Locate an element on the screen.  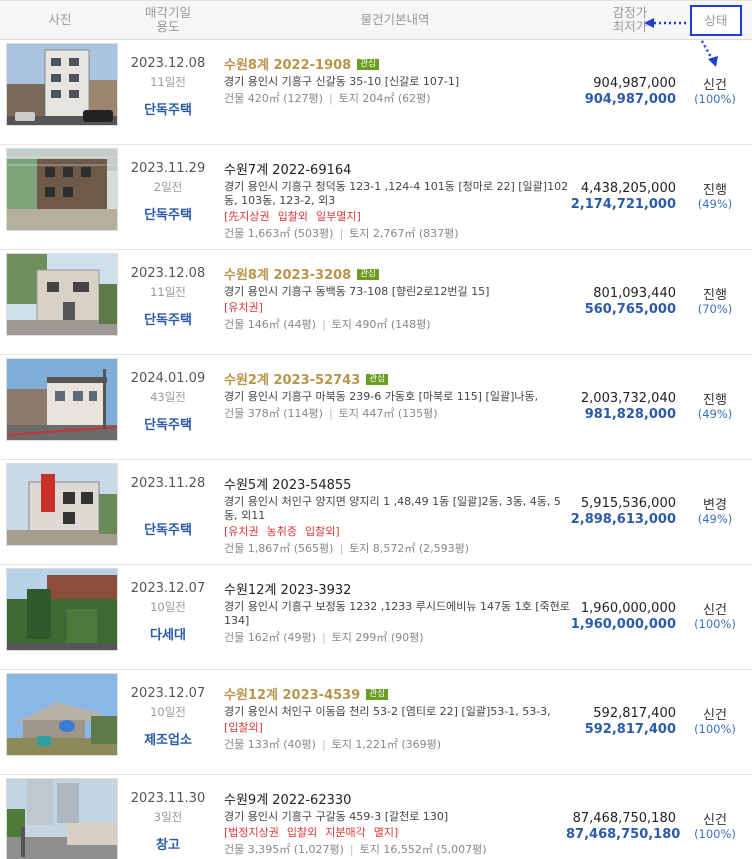
appraisal-price: 4,438,205,000 is located at coordinates (628, 188).